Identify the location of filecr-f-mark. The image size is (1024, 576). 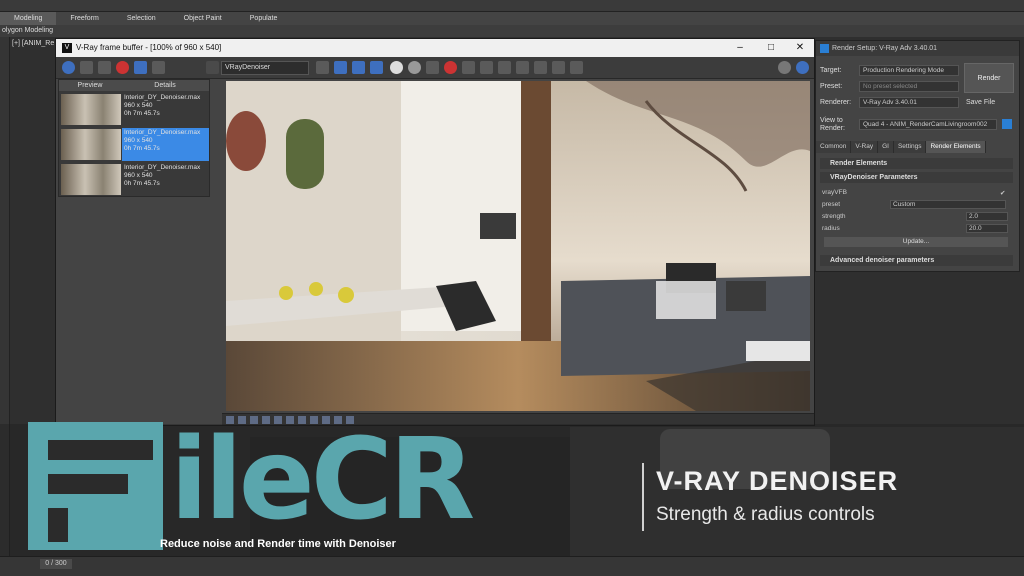
(100, 491).